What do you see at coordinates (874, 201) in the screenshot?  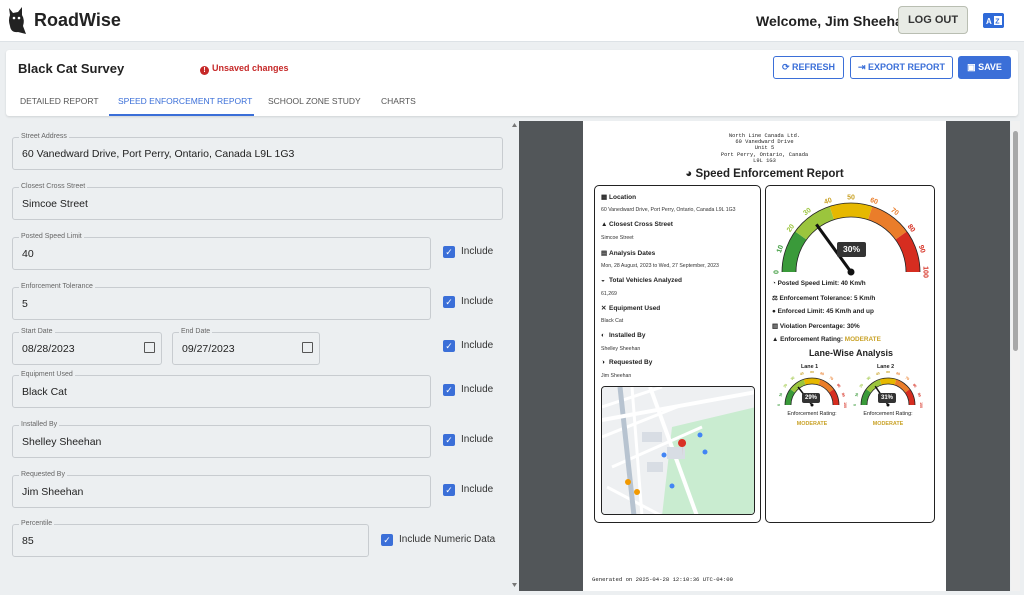 I see `gauge-tick-label: 60` at bounding box center [874, 201].